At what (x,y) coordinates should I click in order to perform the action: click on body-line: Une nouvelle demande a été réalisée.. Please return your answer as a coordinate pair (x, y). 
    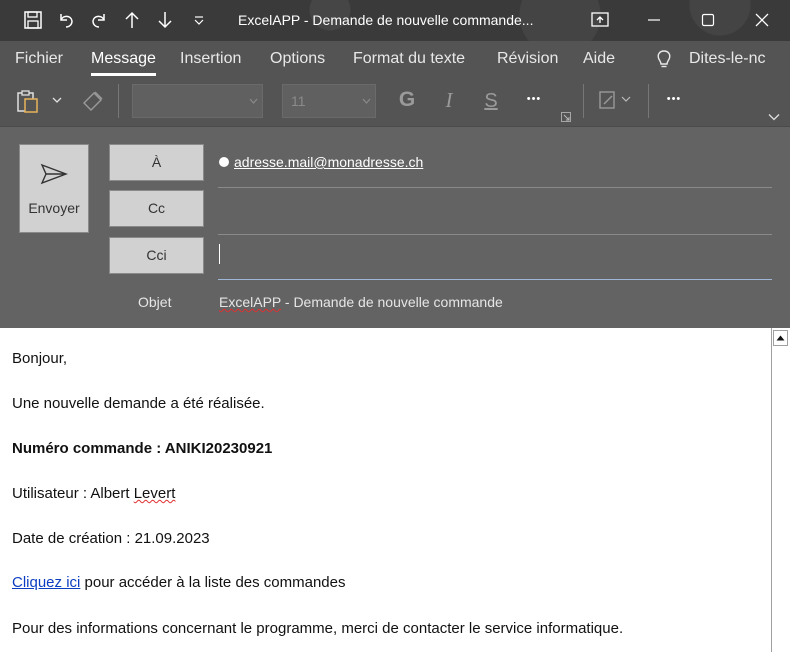
    Looking at the image, I should click on (138, 403).